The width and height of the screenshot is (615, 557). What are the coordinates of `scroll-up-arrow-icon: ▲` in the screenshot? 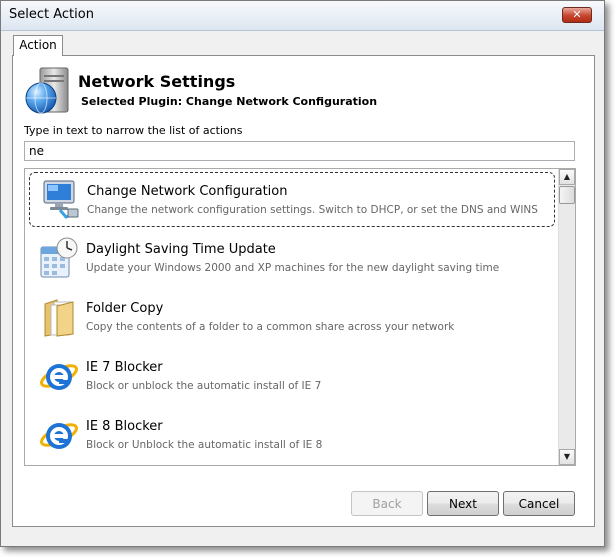 It's located at (567, 177).